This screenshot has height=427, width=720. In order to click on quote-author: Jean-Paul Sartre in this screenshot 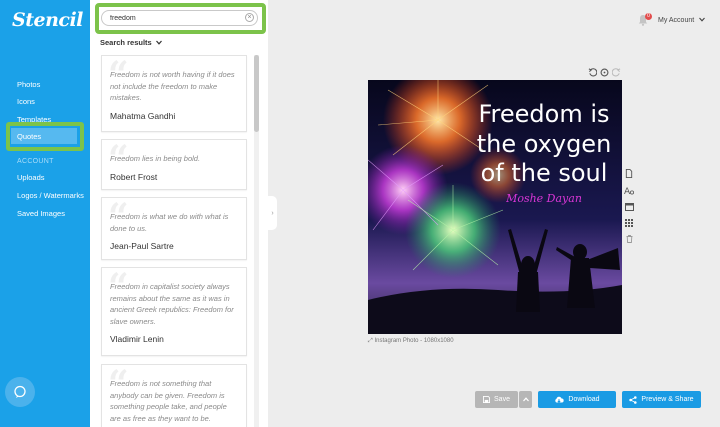, I will do `click(142, 246)`.